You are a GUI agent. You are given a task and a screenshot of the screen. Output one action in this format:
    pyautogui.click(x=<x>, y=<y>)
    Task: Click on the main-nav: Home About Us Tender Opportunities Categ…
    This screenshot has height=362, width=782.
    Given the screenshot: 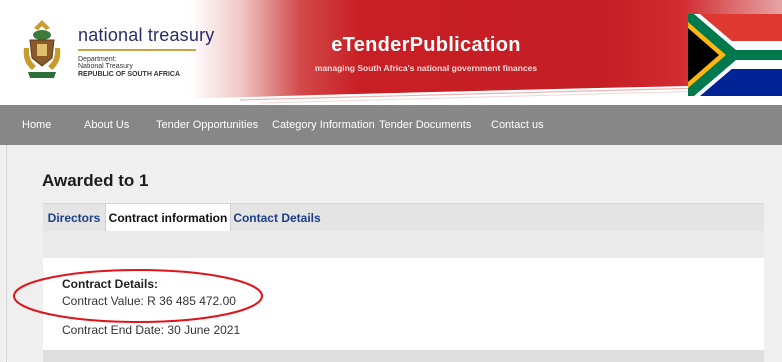 What is the action you would take?
    pyautogui.click(x=391, y=125)
    